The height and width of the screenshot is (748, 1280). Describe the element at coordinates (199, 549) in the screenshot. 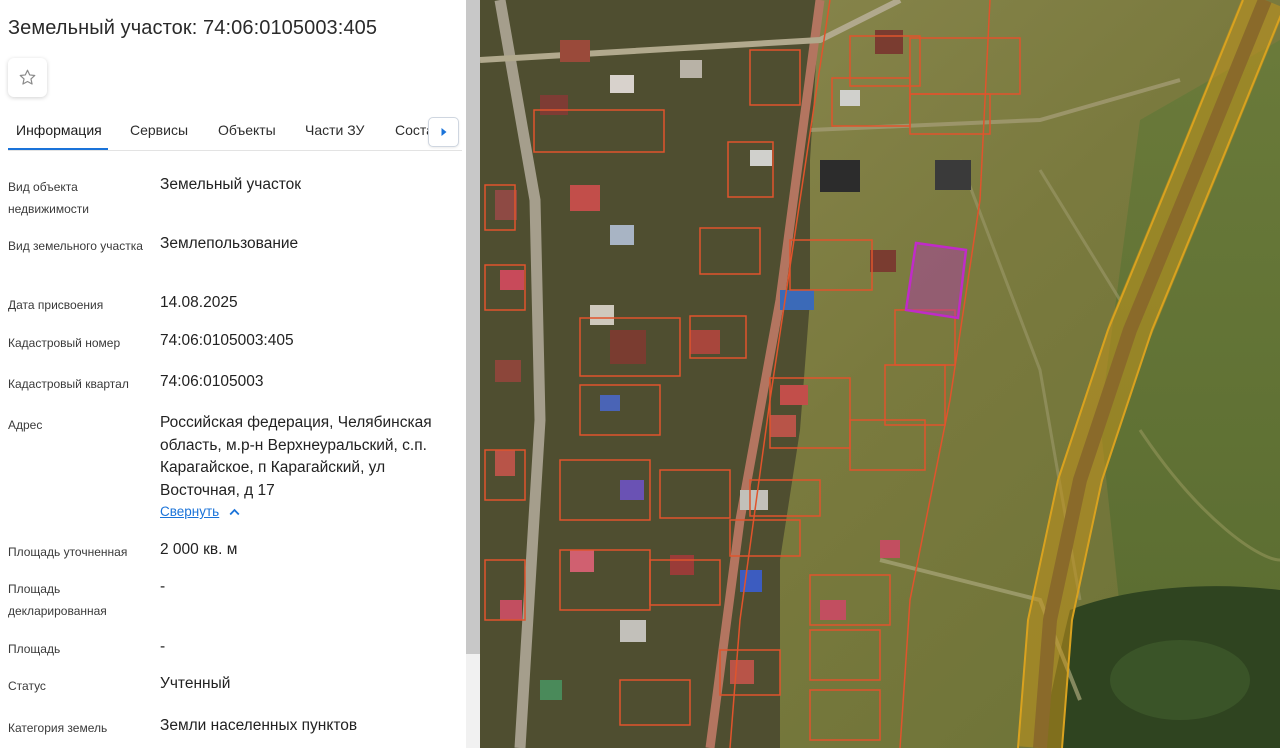

I see `value-area-specified: 2 000 кв. м` at that location.